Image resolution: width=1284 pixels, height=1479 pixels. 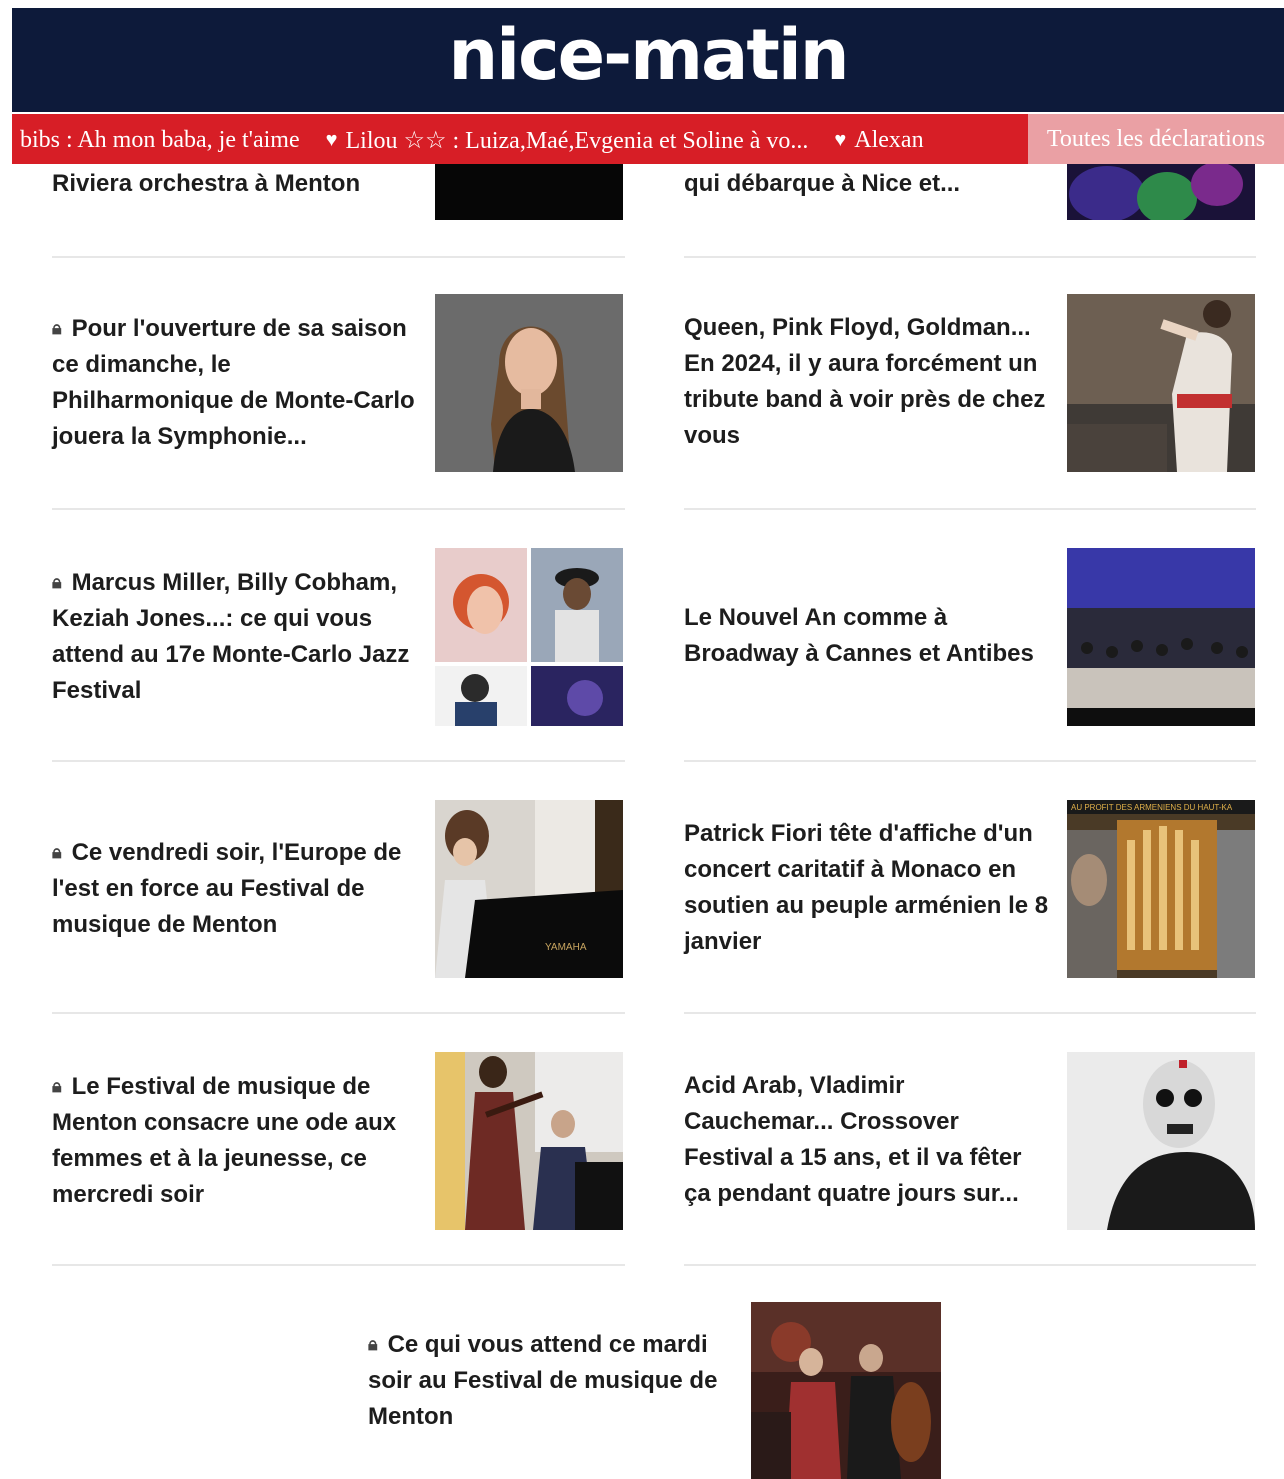 I want to click on ticker-item: ♥ Alexan, so click(x=878, y=140).